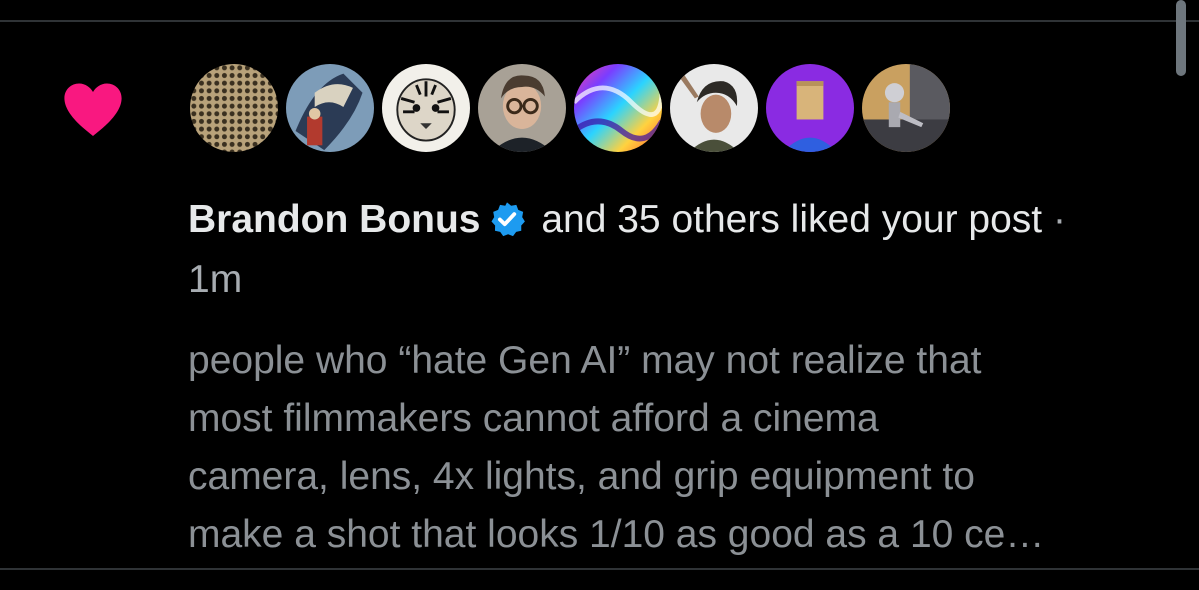 This screenshot has width=1199, height=590. I want to click on avatar-man-glasses, so click(522, 108).